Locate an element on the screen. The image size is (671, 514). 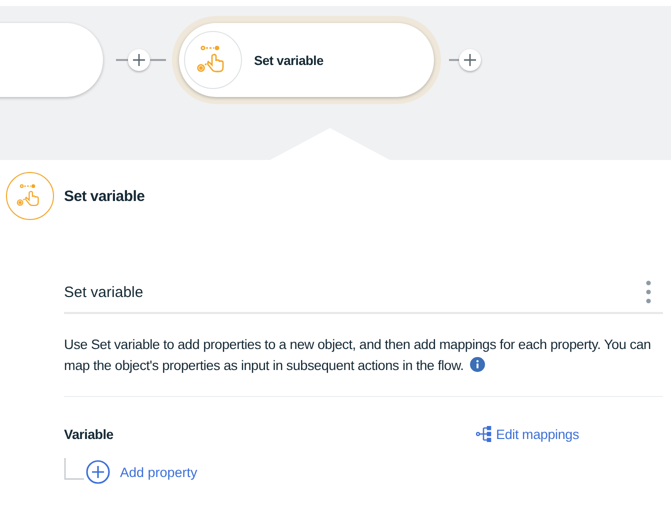
info-icon is located at coordinates (477, 364).